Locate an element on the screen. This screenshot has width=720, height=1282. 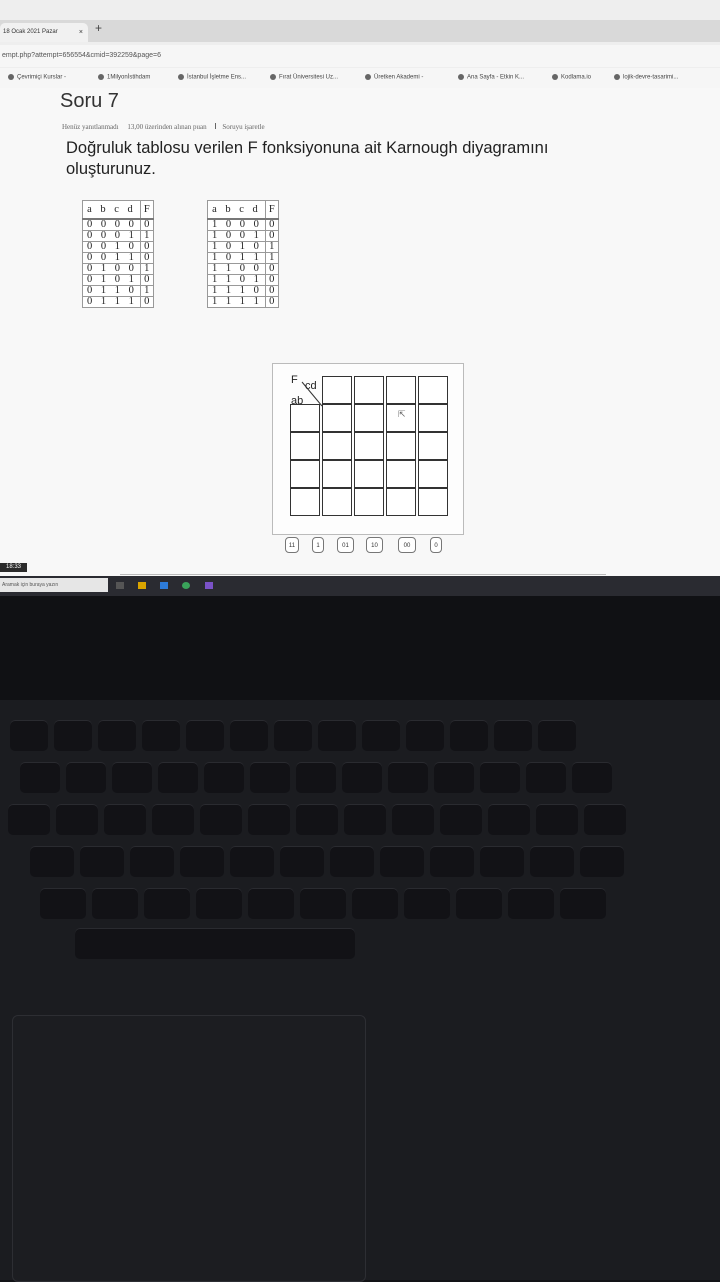
tab-close-icon: × is located at coordinates (81, 32).